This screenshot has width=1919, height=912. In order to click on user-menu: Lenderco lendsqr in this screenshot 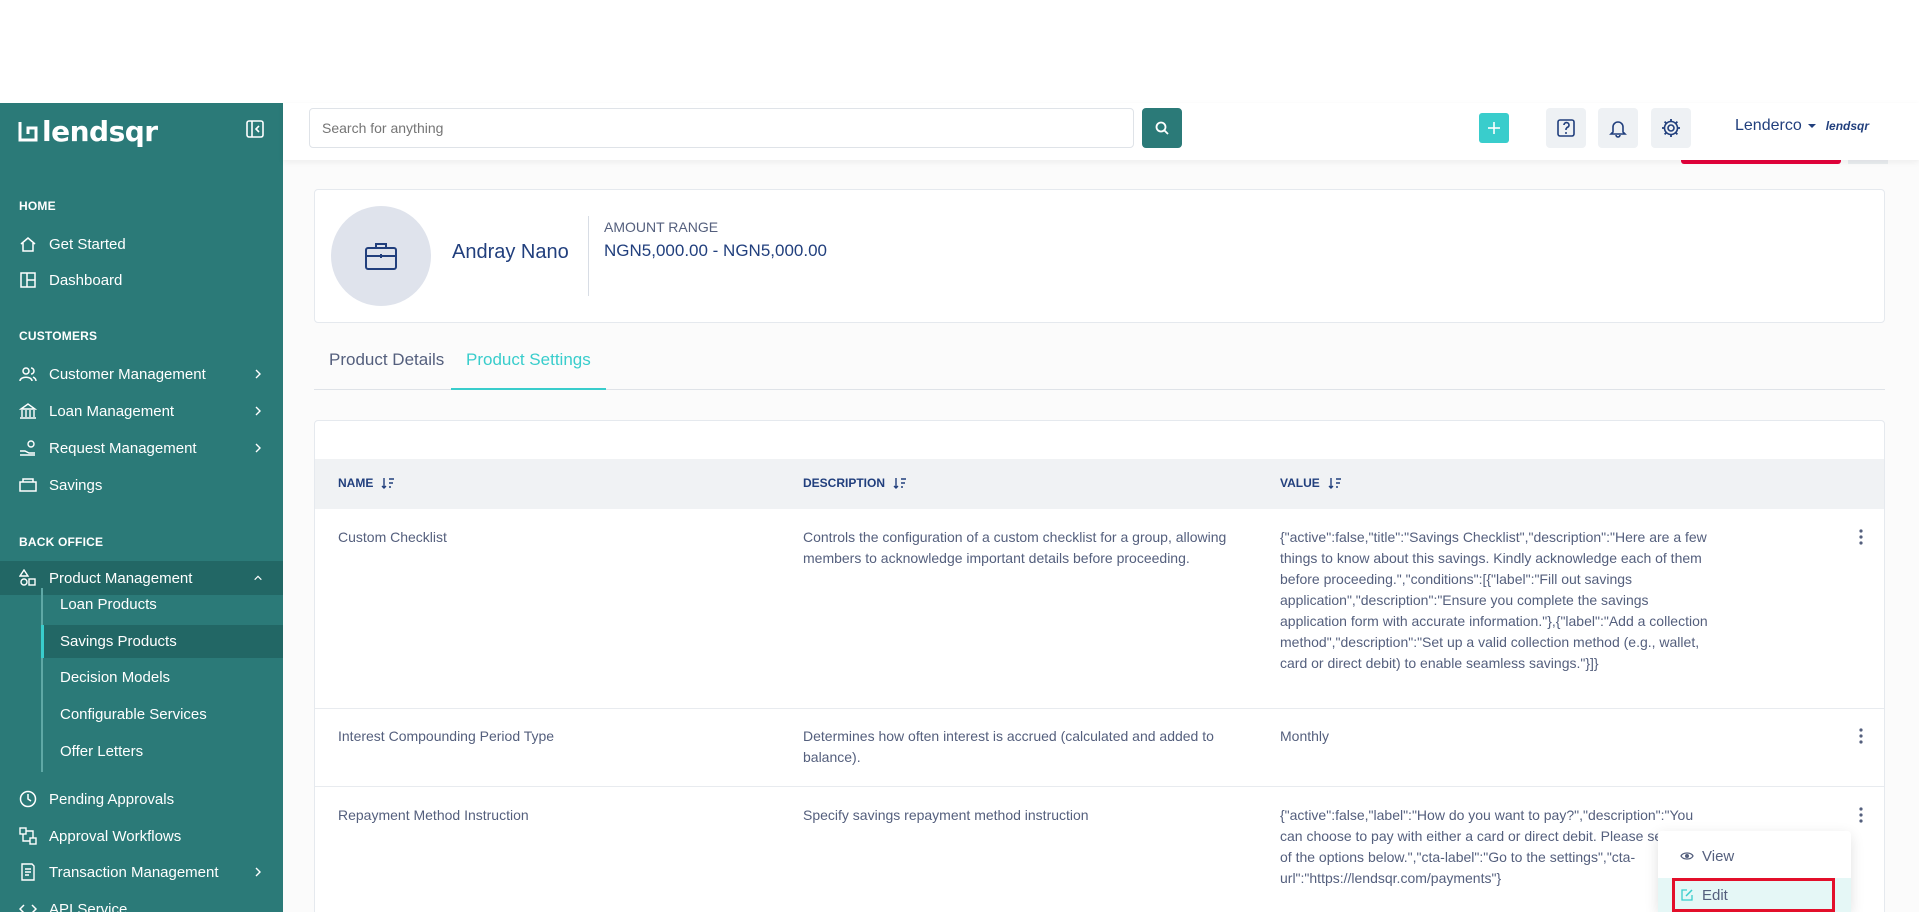, I will do `click(1802, 126)`.